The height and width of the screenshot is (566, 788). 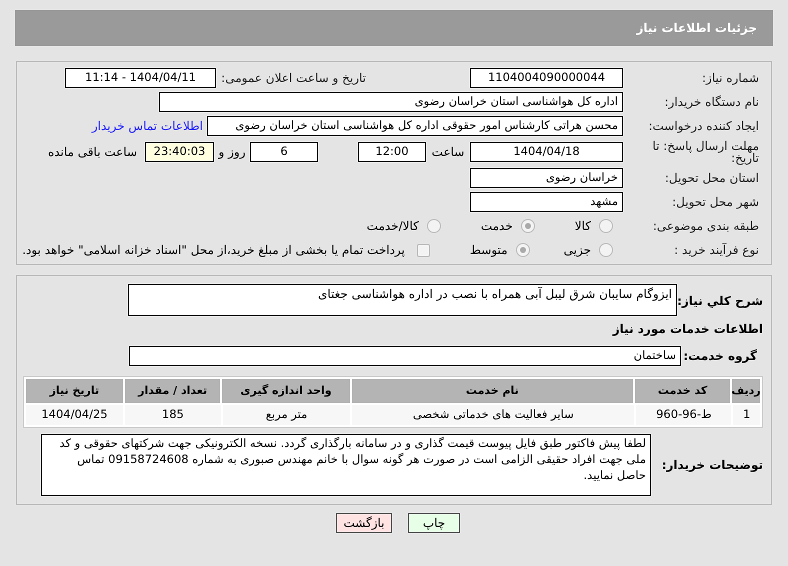 I want to click on table-cell: 1, so click(x=746, y=415).